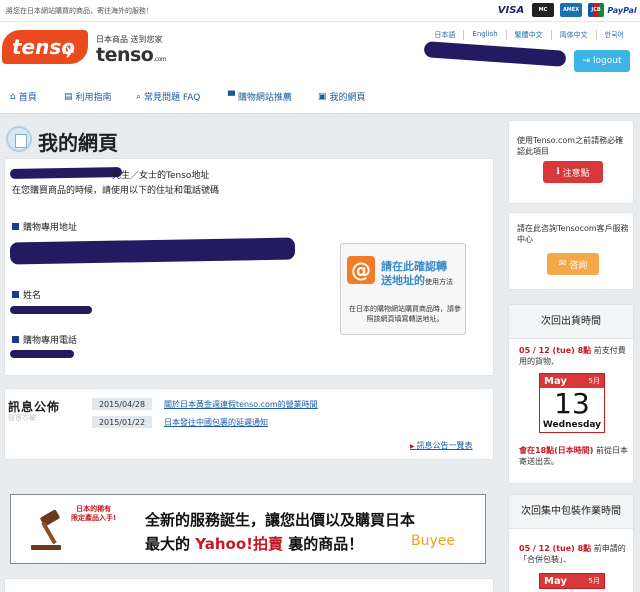  Describe the element at coordinates (44, 339) in the screenshot. I see `phone-label: 購物專用電話` at that location.